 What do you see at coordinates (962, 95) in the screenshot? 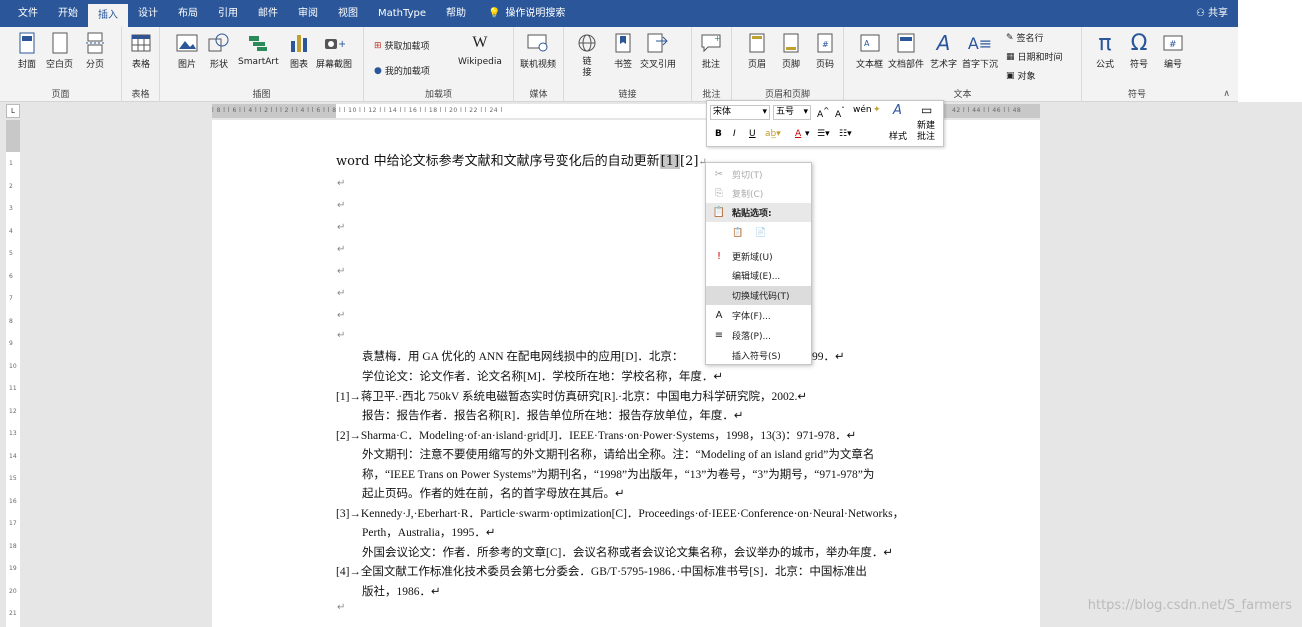
I see `group-label-text: 文本` at bounding box center [962, 95].